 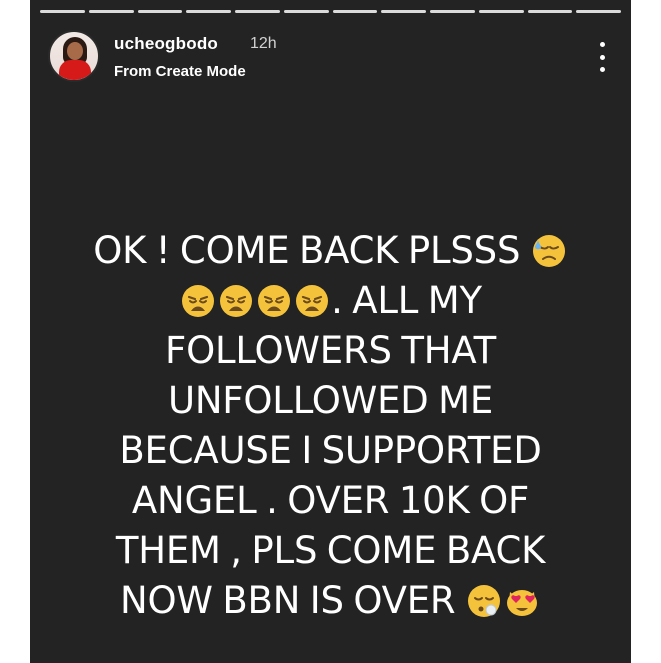 I want to click on story-text-line-8: NOW BBN IS OVER, so click(x=330, y=601).